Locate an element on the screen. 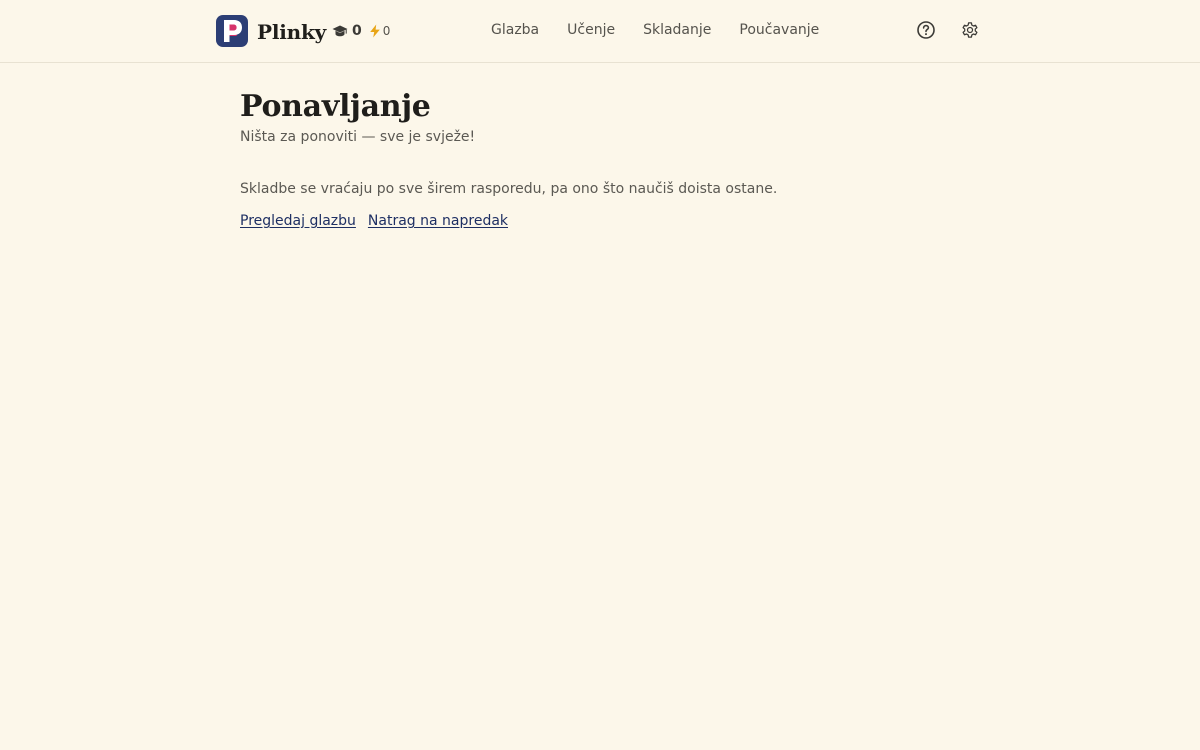 This screenshot has height=750, width=1200. nav-link-poucavanje: Poučavanje is located at coordinates (779, 30).